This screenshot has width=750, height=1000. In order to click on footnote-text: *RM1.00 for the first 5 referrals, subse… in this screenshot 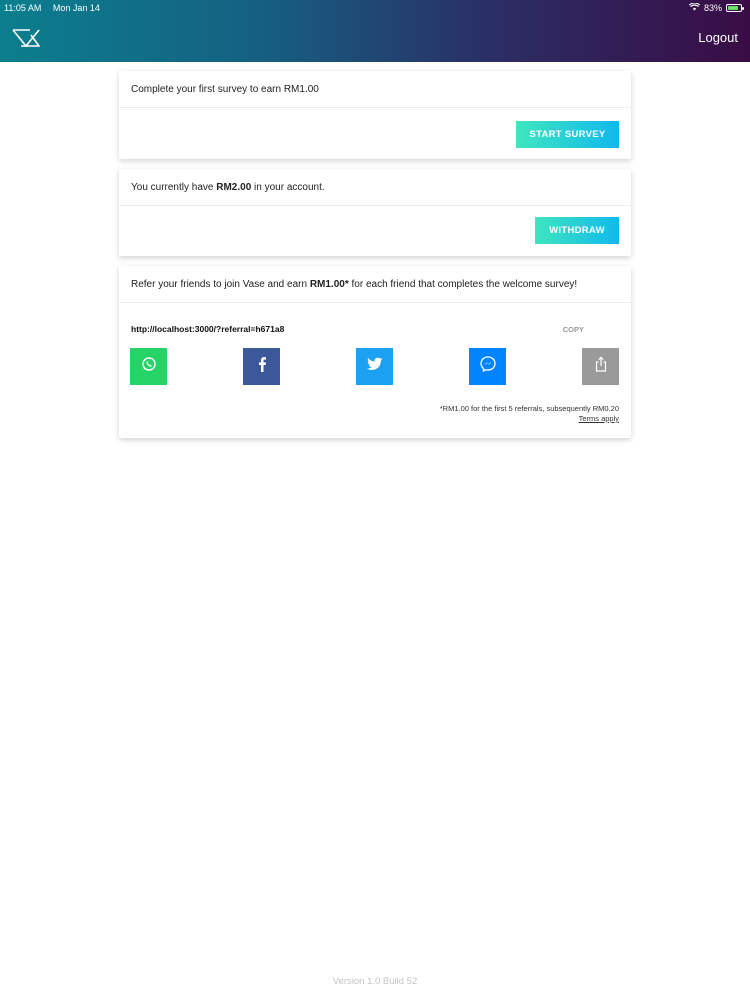, I will do `click(529, 408)`.